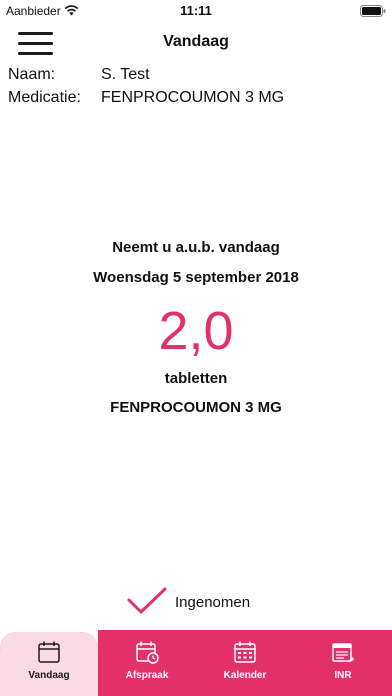  What do you see at coordinates (343, 675) in the screenshot?
I see `tab-label: INR` at bounding box center [343, 675].